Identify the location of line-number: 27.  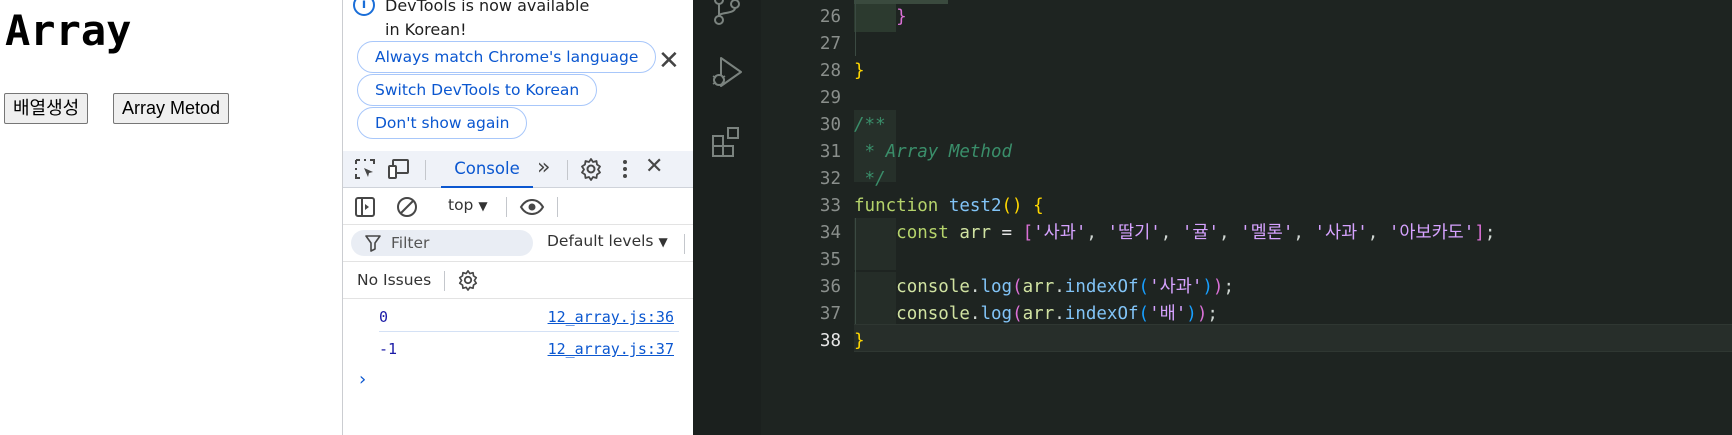
(830, 44).